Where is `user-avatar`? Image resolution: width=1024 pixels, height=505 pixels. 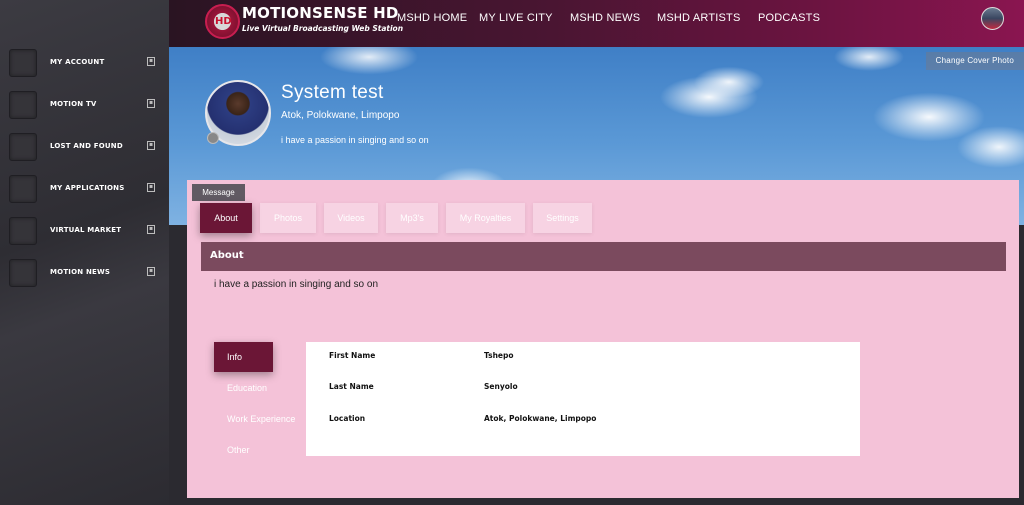
user-avatar is located at coordinates (992, 18).